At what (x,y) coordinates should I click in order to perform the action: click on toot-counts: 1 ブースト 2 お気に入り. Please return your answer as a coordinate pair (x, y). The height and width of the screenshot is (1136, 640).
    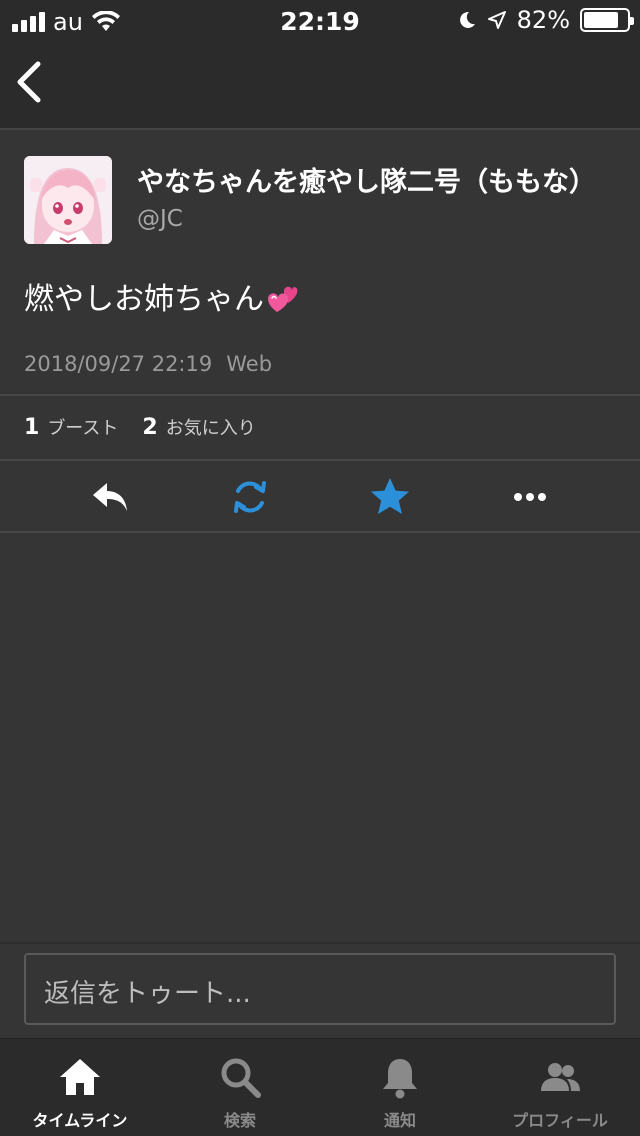
    Looking at the image, I should click on (152, 427).